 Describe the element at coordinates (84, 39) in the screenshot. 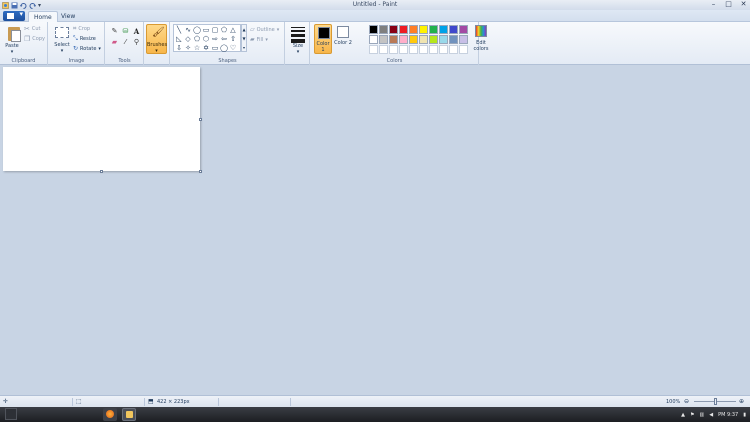

I see `resize-button: ⤡ Resize` at that location.